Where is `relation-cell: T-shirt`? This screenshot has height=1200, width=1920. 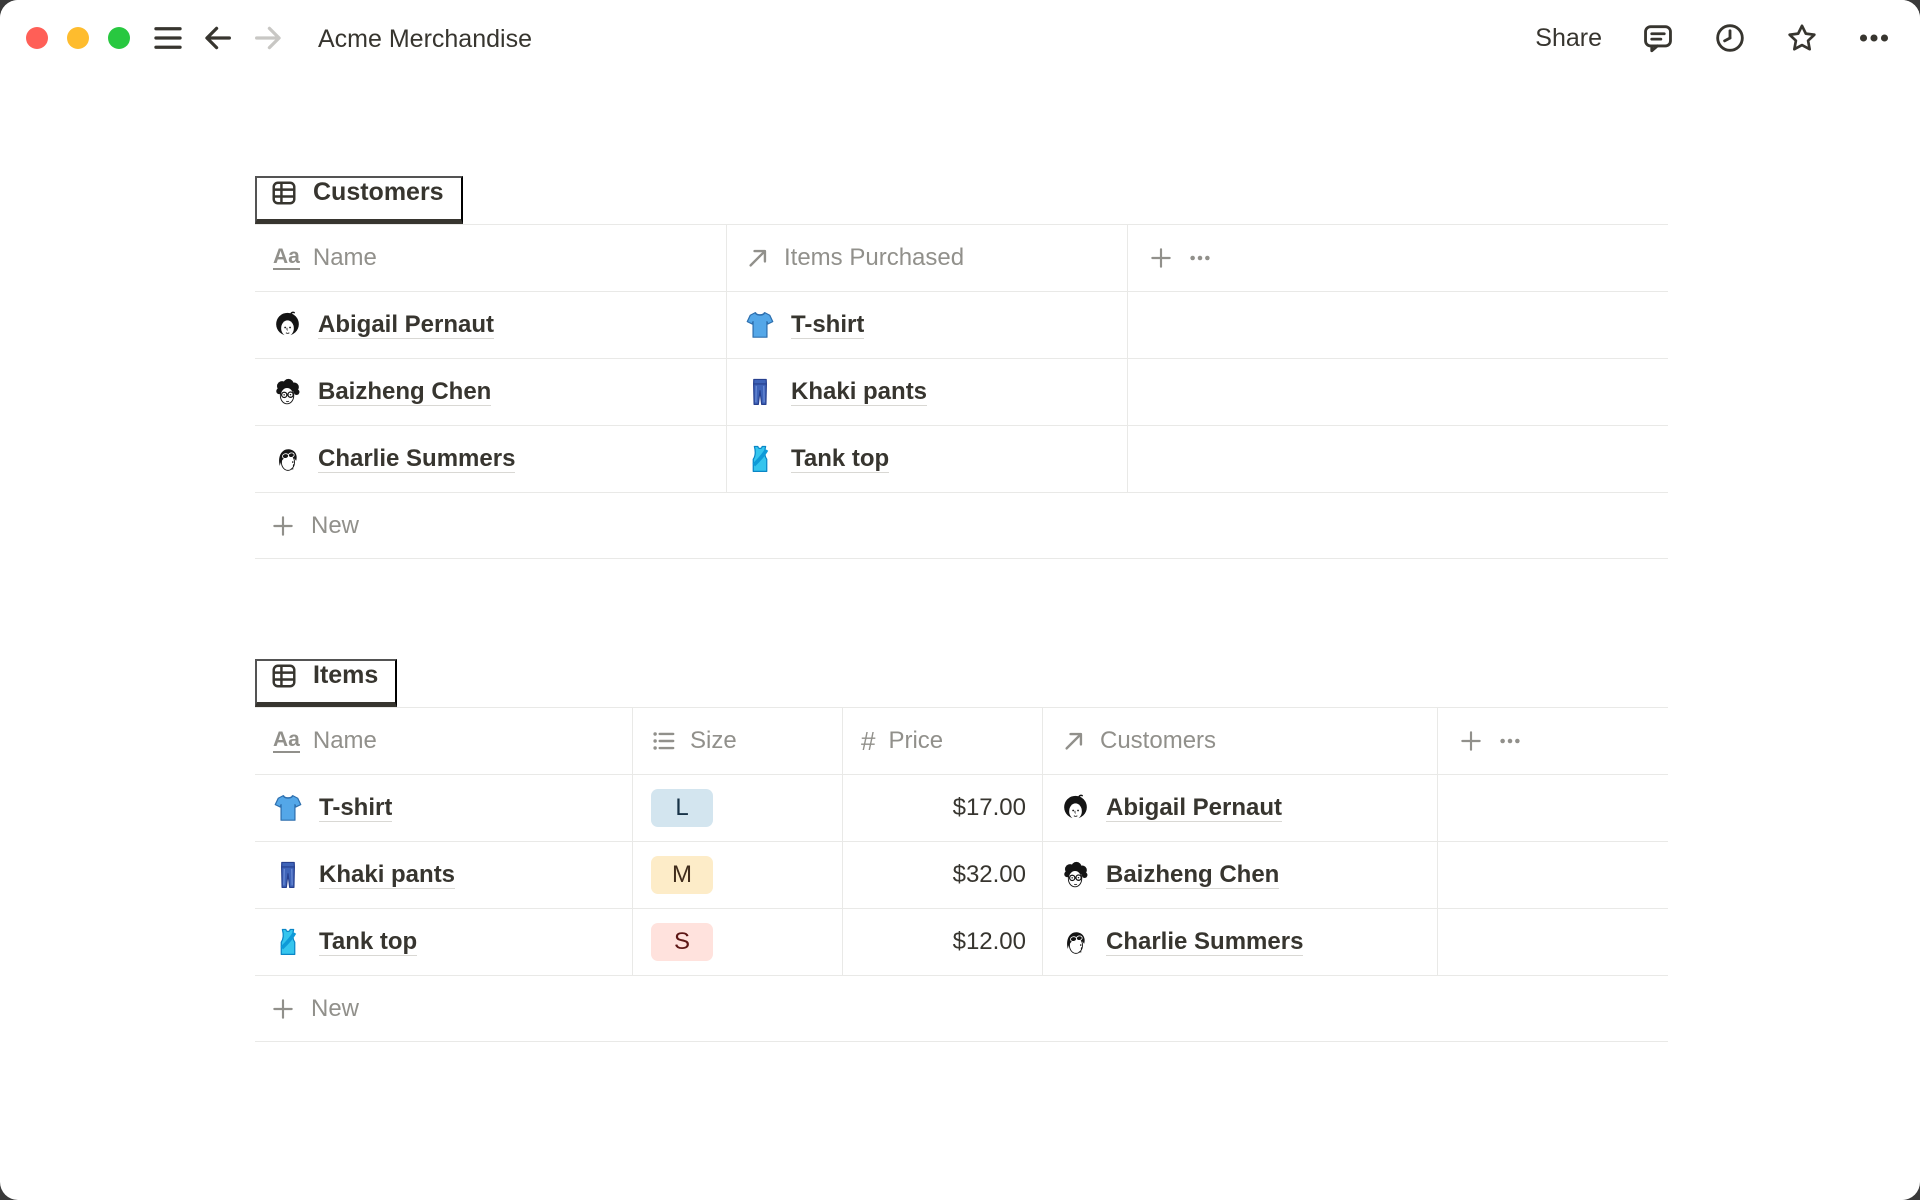 relation-cell: T-shirt is located at coordinates (927, 325).